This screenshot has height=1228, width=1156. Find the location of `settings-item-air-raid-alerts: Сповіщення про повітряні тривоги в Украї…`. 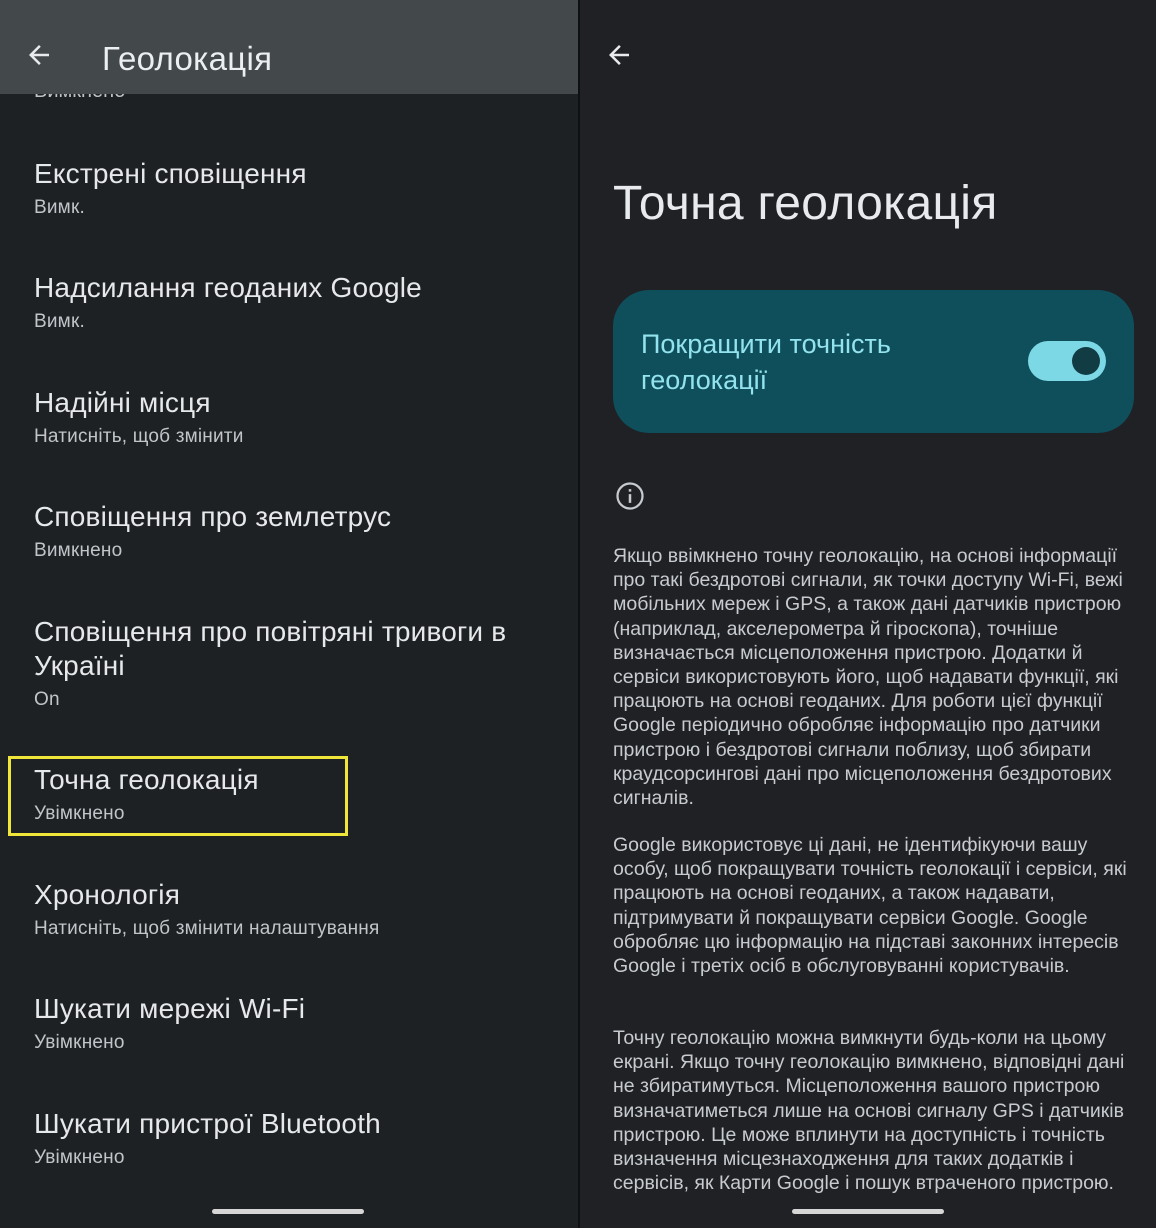

settings-item-air-raid-alerts: Сповіщення про повітряні тривоги в Украї… is located at coordinates (294, 663).